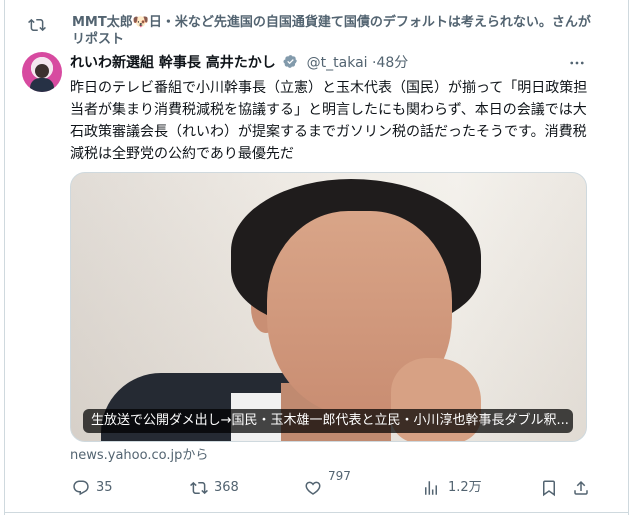 This screenshot has height=515, width=635. I want to click on tweet-divider, so click(316, 512).